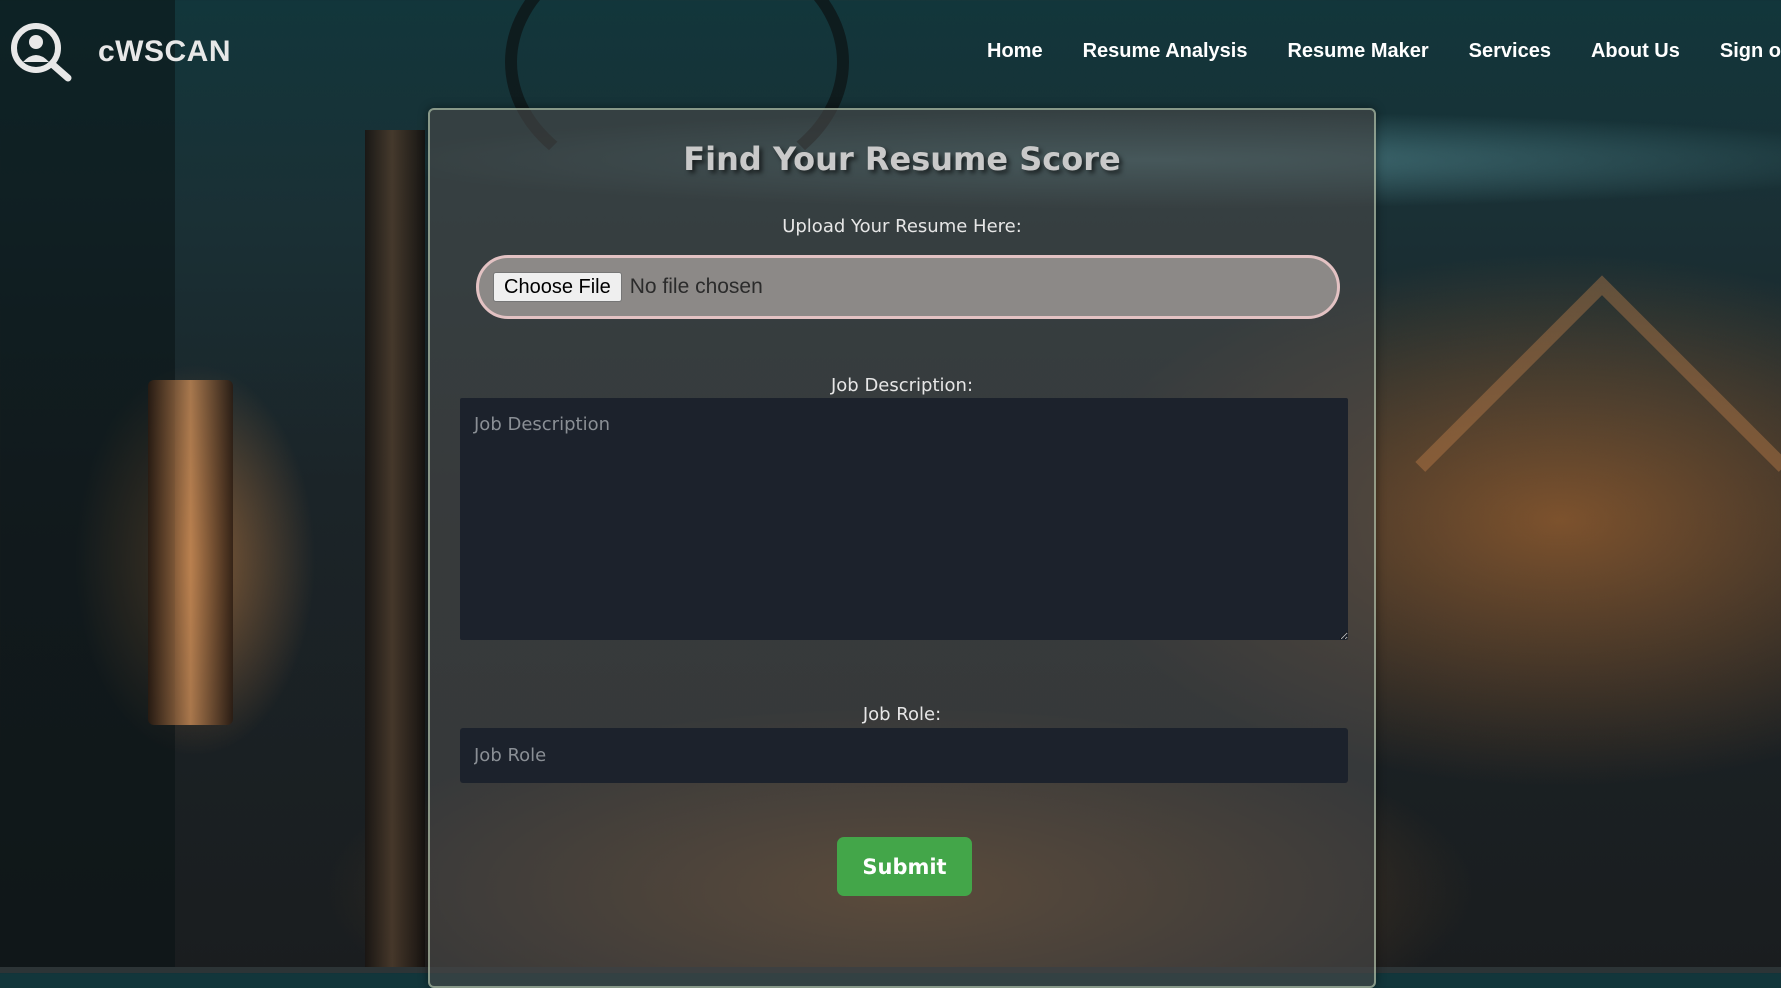 The width and height of the screenshot is (1781, 988). Describe the element at coordinates (696, 286) in the screenshot. I see `file-status-text: No file chosen` at that location.